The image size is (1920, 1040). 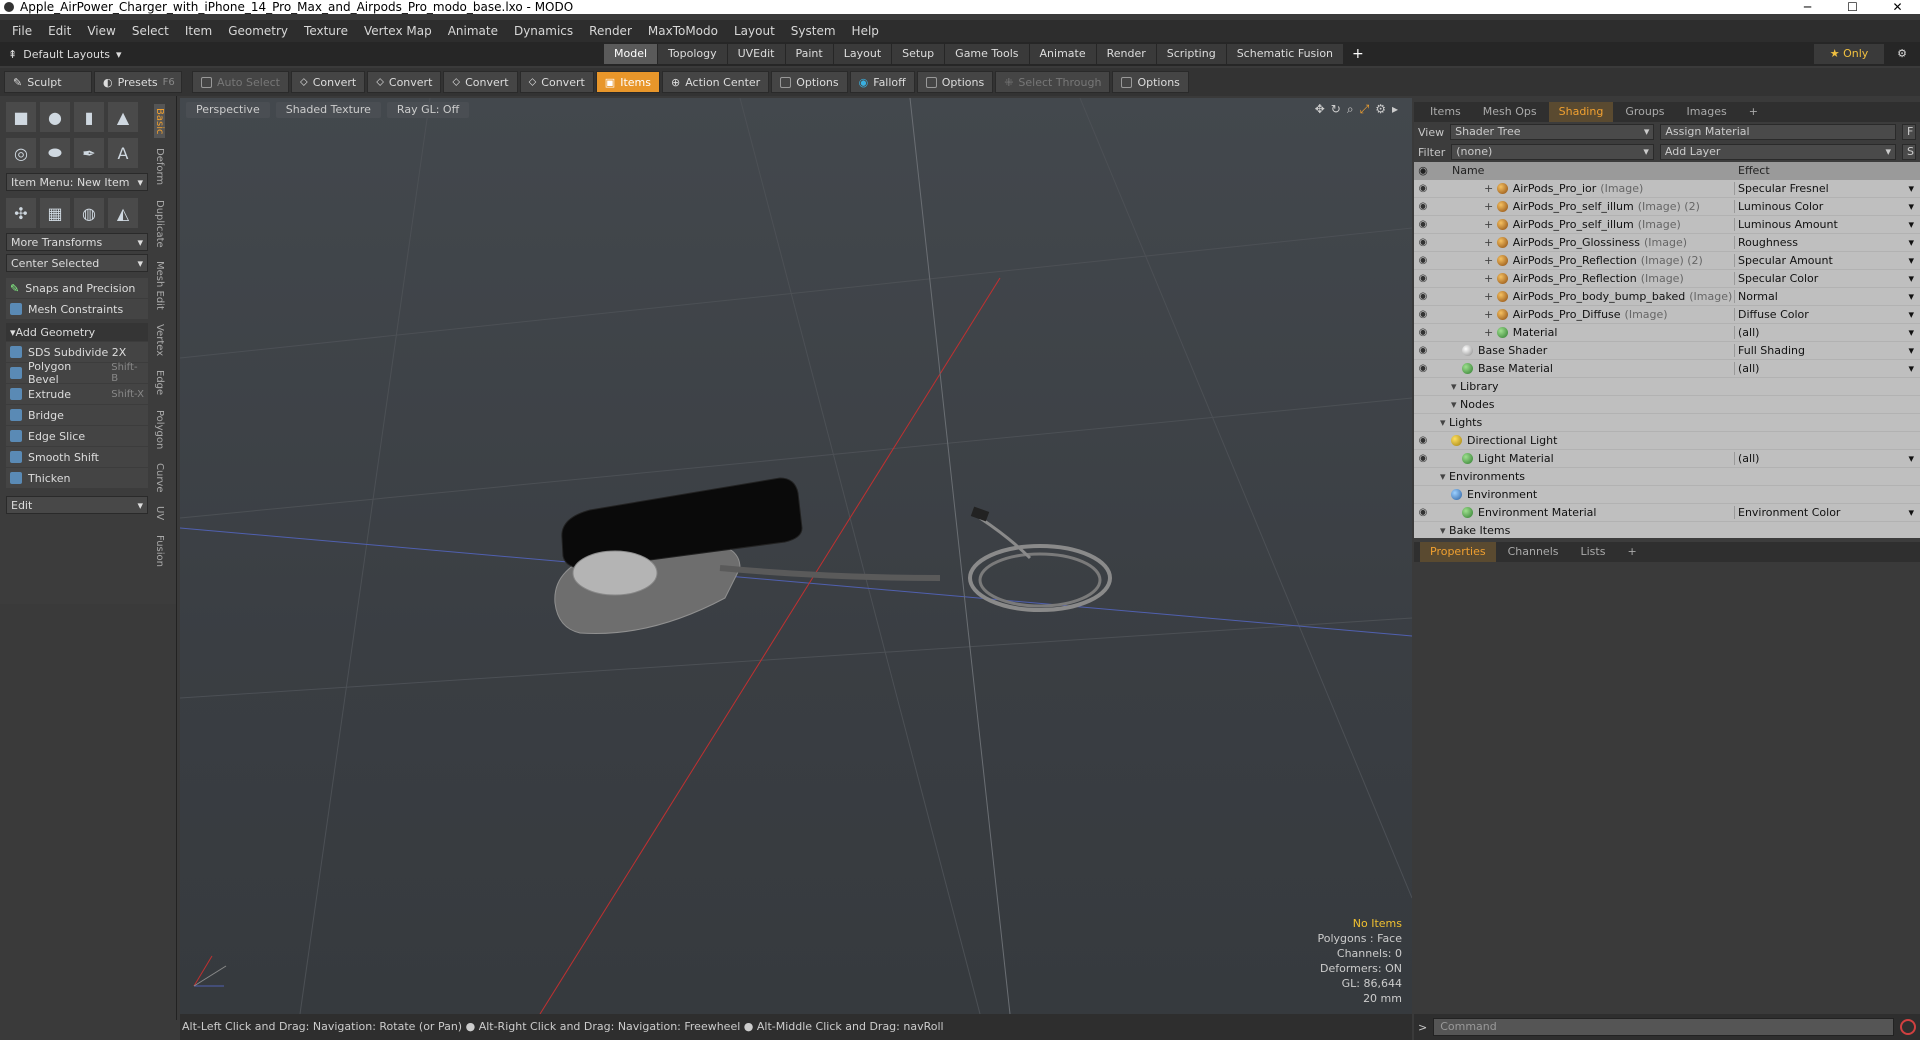 What do you see at coordinates (55, 213) in the screenshot?
I see `grid-icon: ▦` at bounding box center [55, 213].